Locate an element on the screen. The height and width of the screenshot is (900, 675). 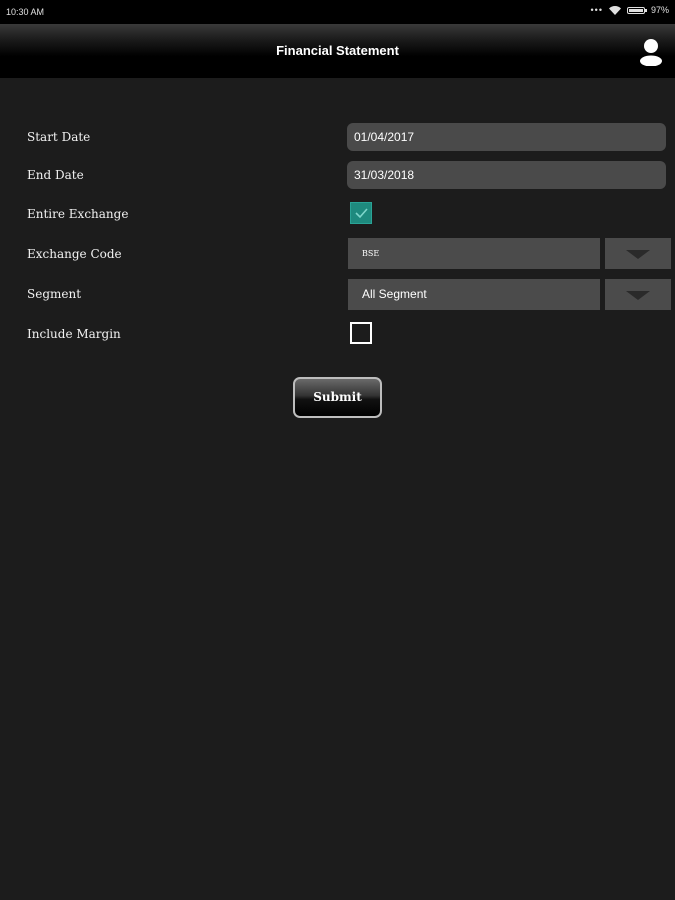
submit-button: Submit is located at coordinates (337, 397).